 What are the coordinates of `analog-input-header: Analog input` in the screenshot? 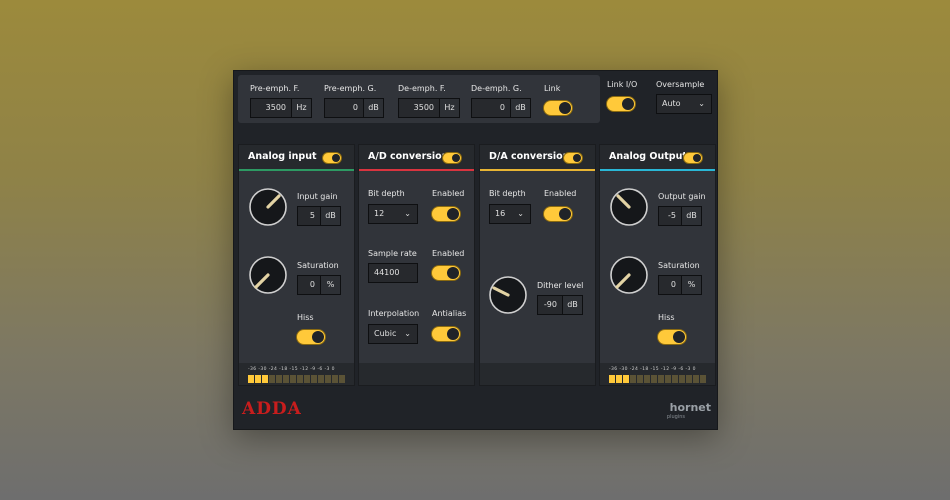 It's located at (296, 158).